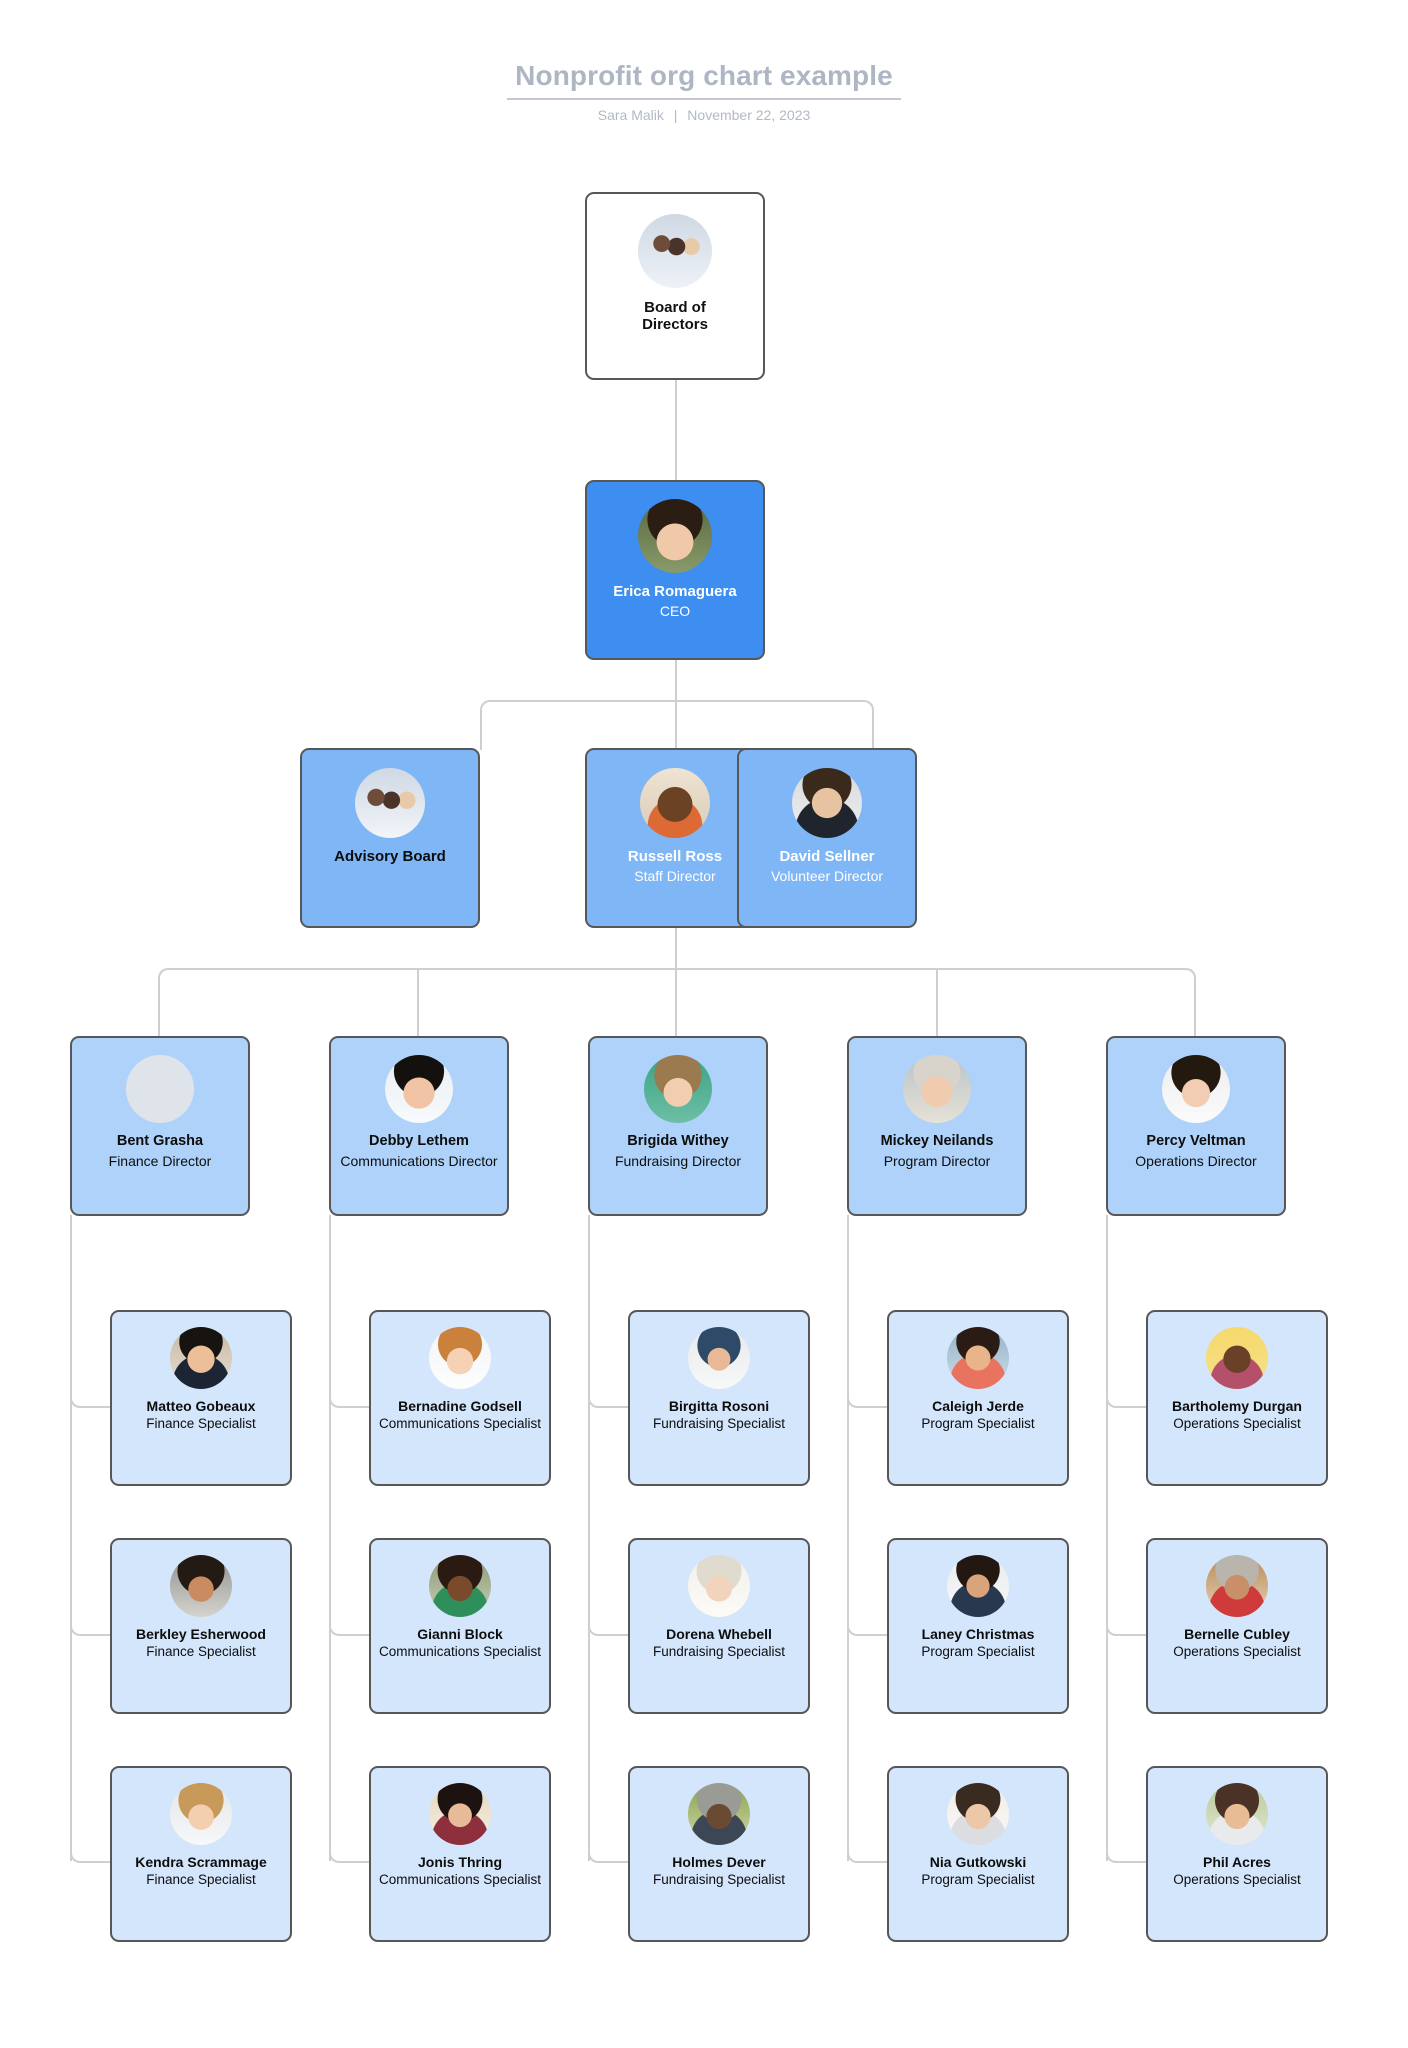 The height and width of the screenshot is (2048, 1408). What do you see at coordinates (201, 1634) in the screenshot?
I see `node-name: Berkley Esherwood` at bounding box center [201, 1634].